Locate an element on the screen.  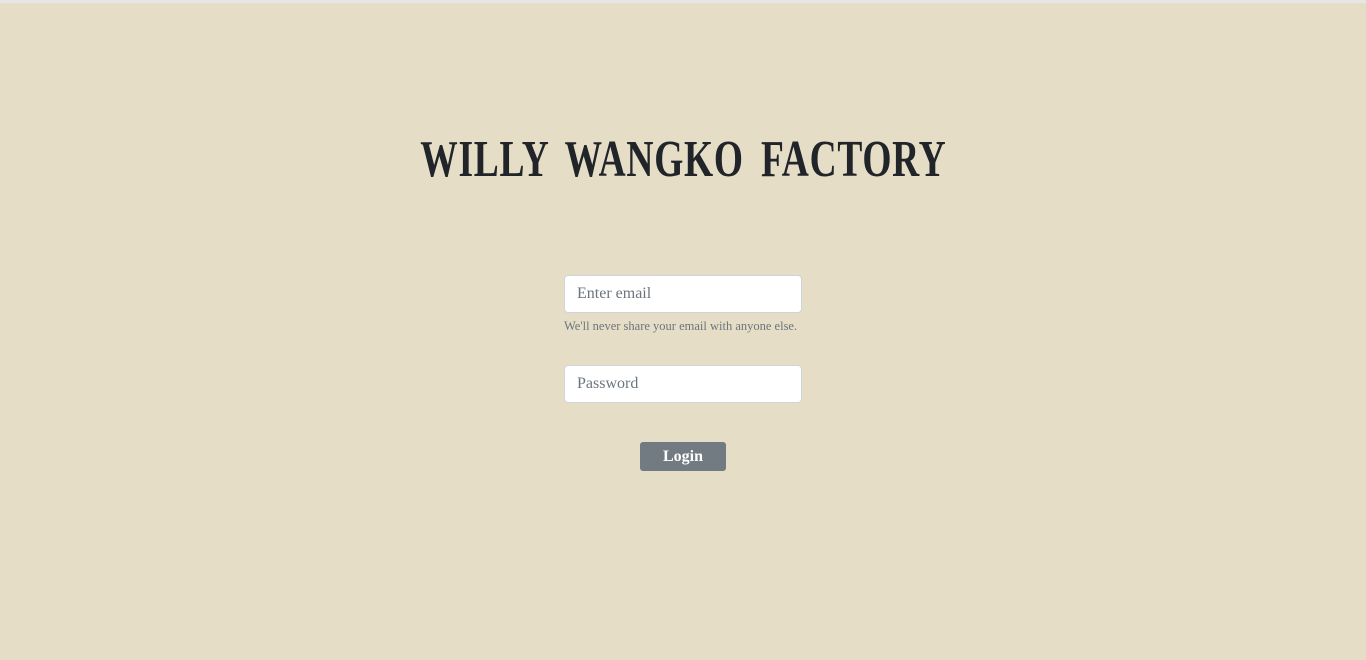
page-title: WILLY WANGKO FACTORY is located at coordinates (683, 160).